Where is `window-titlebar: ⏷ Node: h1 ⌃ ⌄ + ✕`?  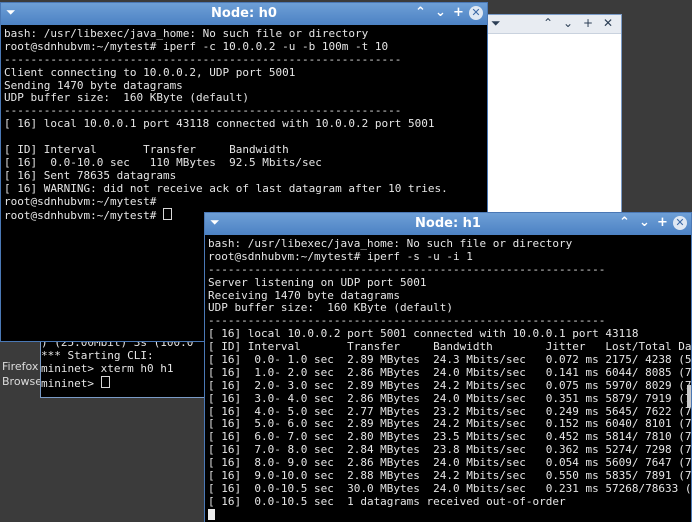 window-titlebar: ⏷ Node: h1 ⌃ ⌄ + ✕ is located at coordinates (448, 224).